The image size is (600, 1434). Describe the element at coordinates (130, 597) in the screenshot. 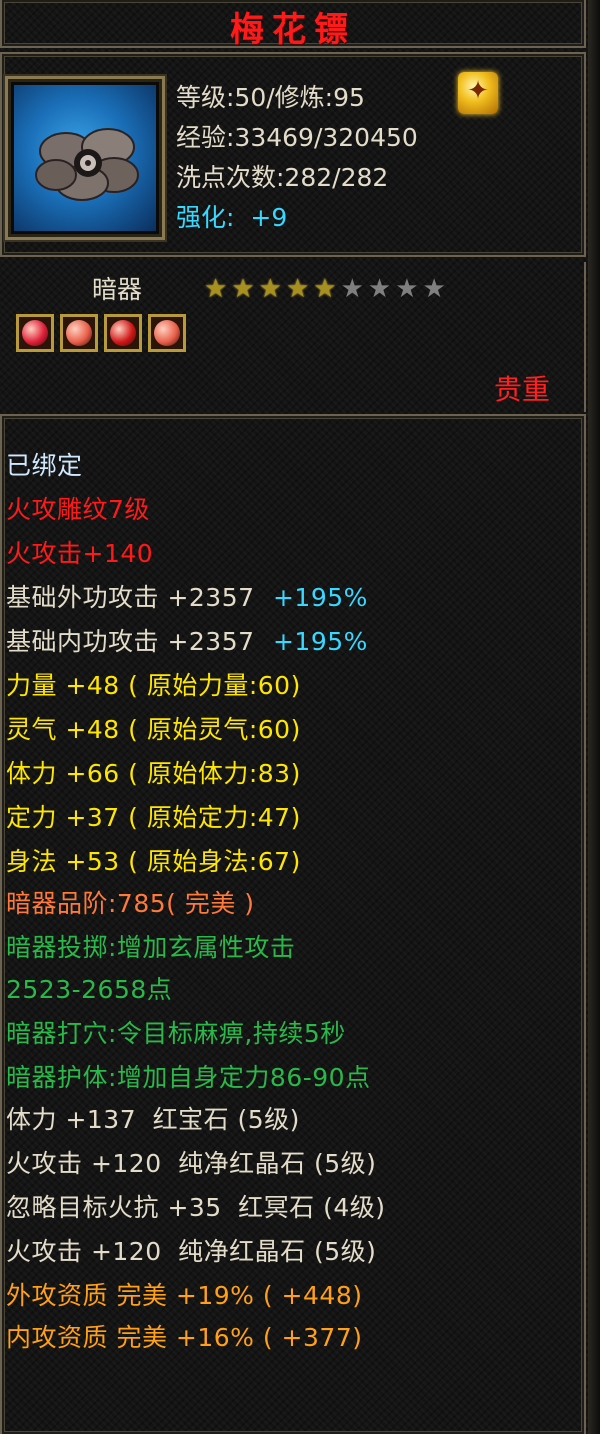

I see `external-attack-base: 基础外功攻击 +2357` at that location.